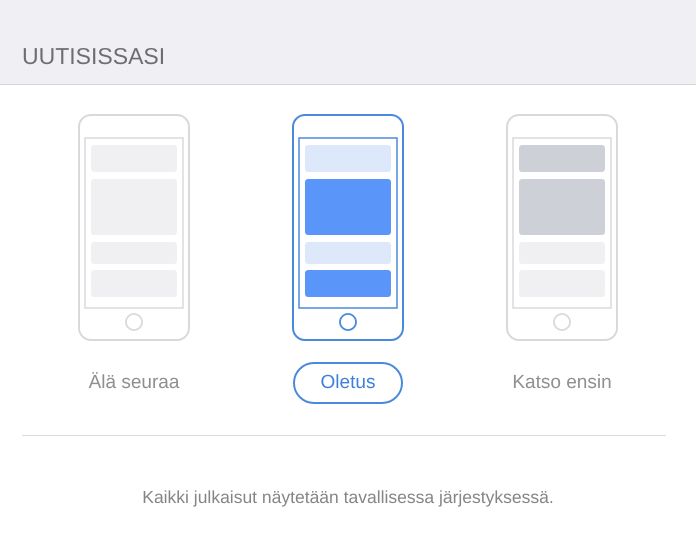  I want to click on option-label: Katso ensin, so click(562, 383).